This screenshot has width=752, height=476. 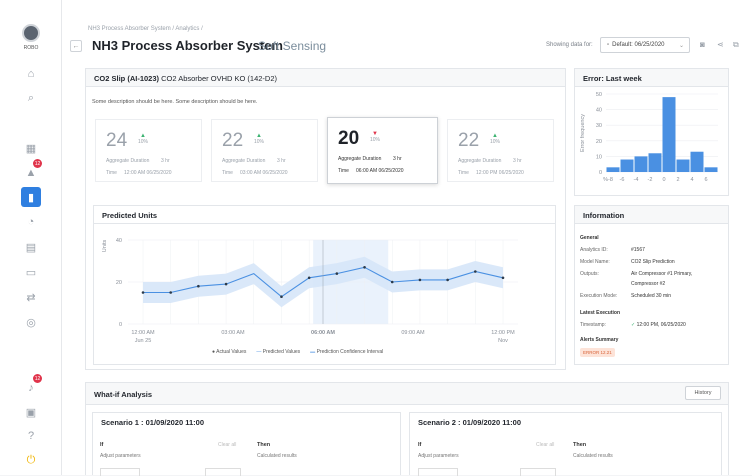 I want to click on network-icon: ⇄, so click(x=31, y=297).